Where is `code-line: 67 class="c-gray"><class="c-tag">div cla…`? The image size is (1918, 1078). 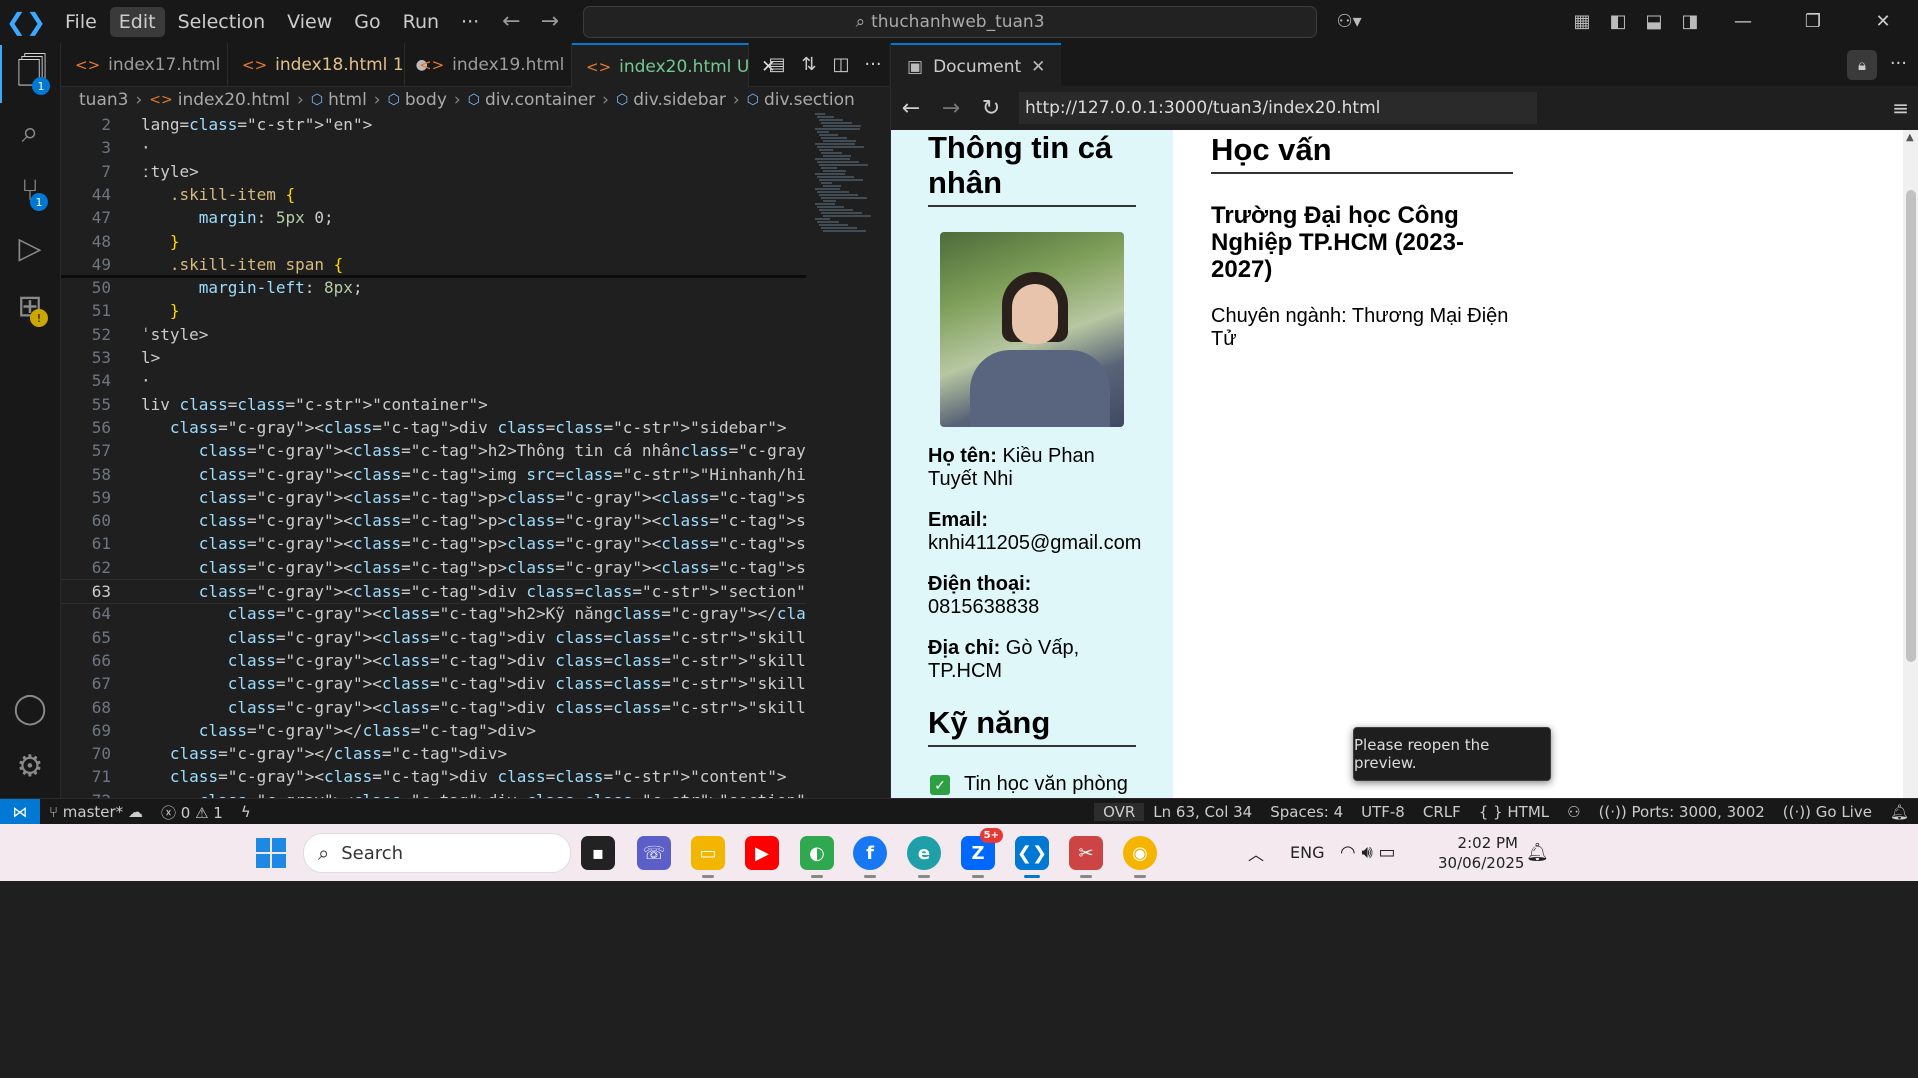
code-line: 67 class="c-gray"><class="c-tag">div cla… is located at coordinates (433, 683).